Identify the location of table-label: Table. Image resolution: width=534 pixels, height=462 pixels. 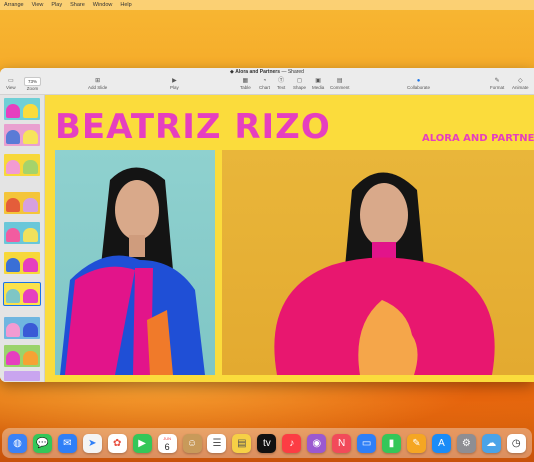
(245, 87).